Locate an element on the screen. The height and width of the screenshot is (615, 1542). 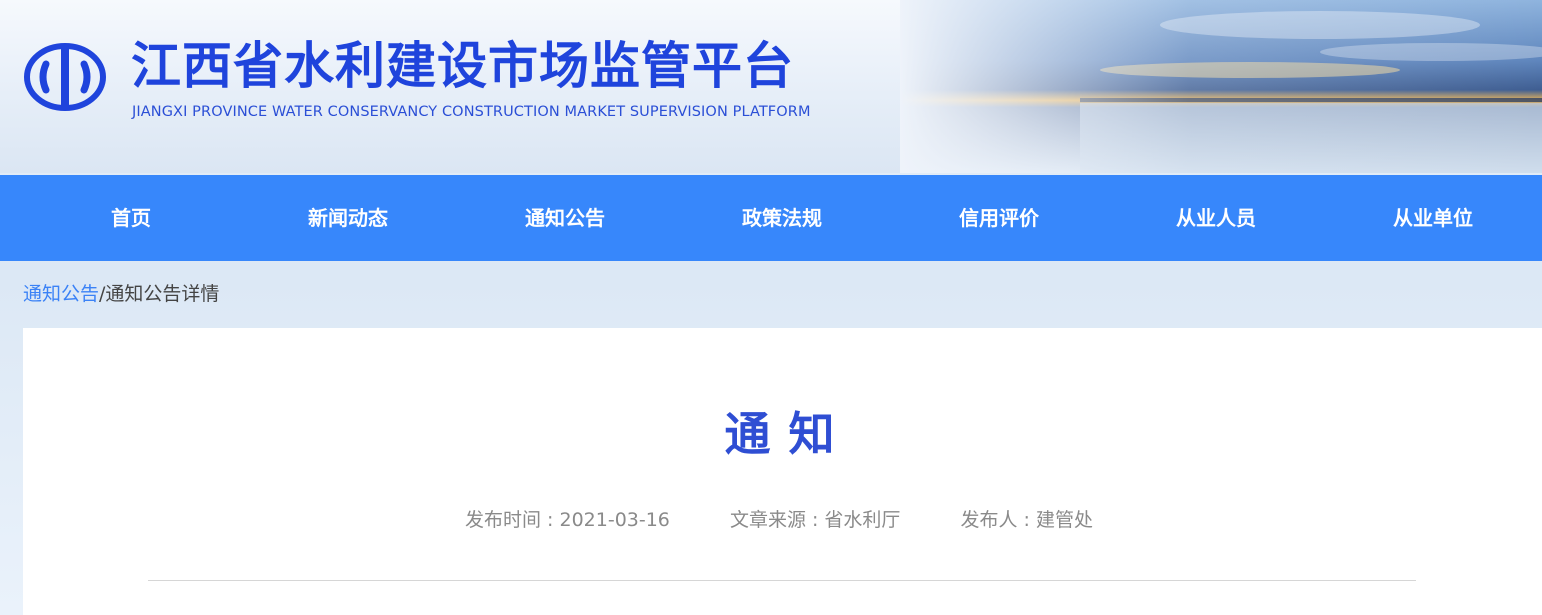
nav-item-practitioners: 从业人员 is located at coordinates (1216, 218).